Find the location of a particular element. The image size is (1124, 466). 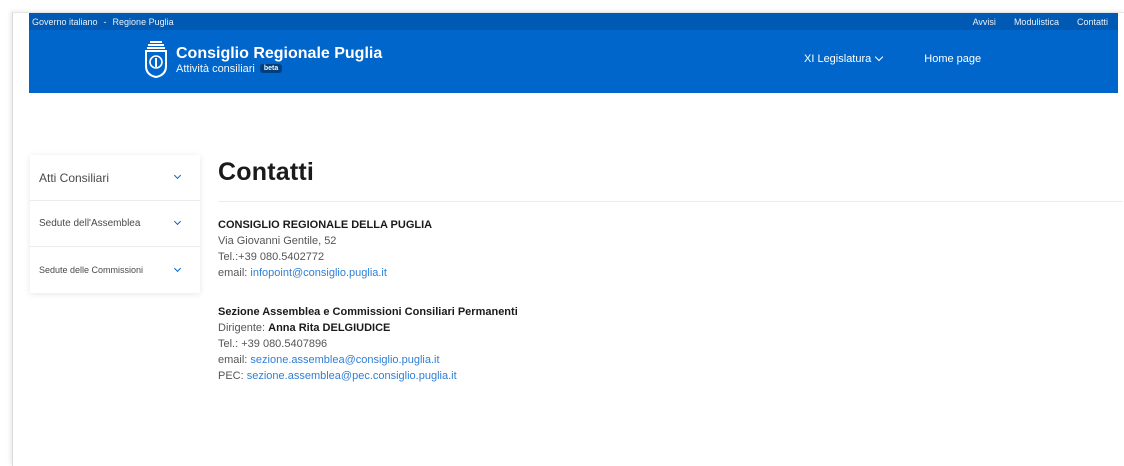

nav-legislature-label: XI Legislatura is located at coordinates (838, 59).